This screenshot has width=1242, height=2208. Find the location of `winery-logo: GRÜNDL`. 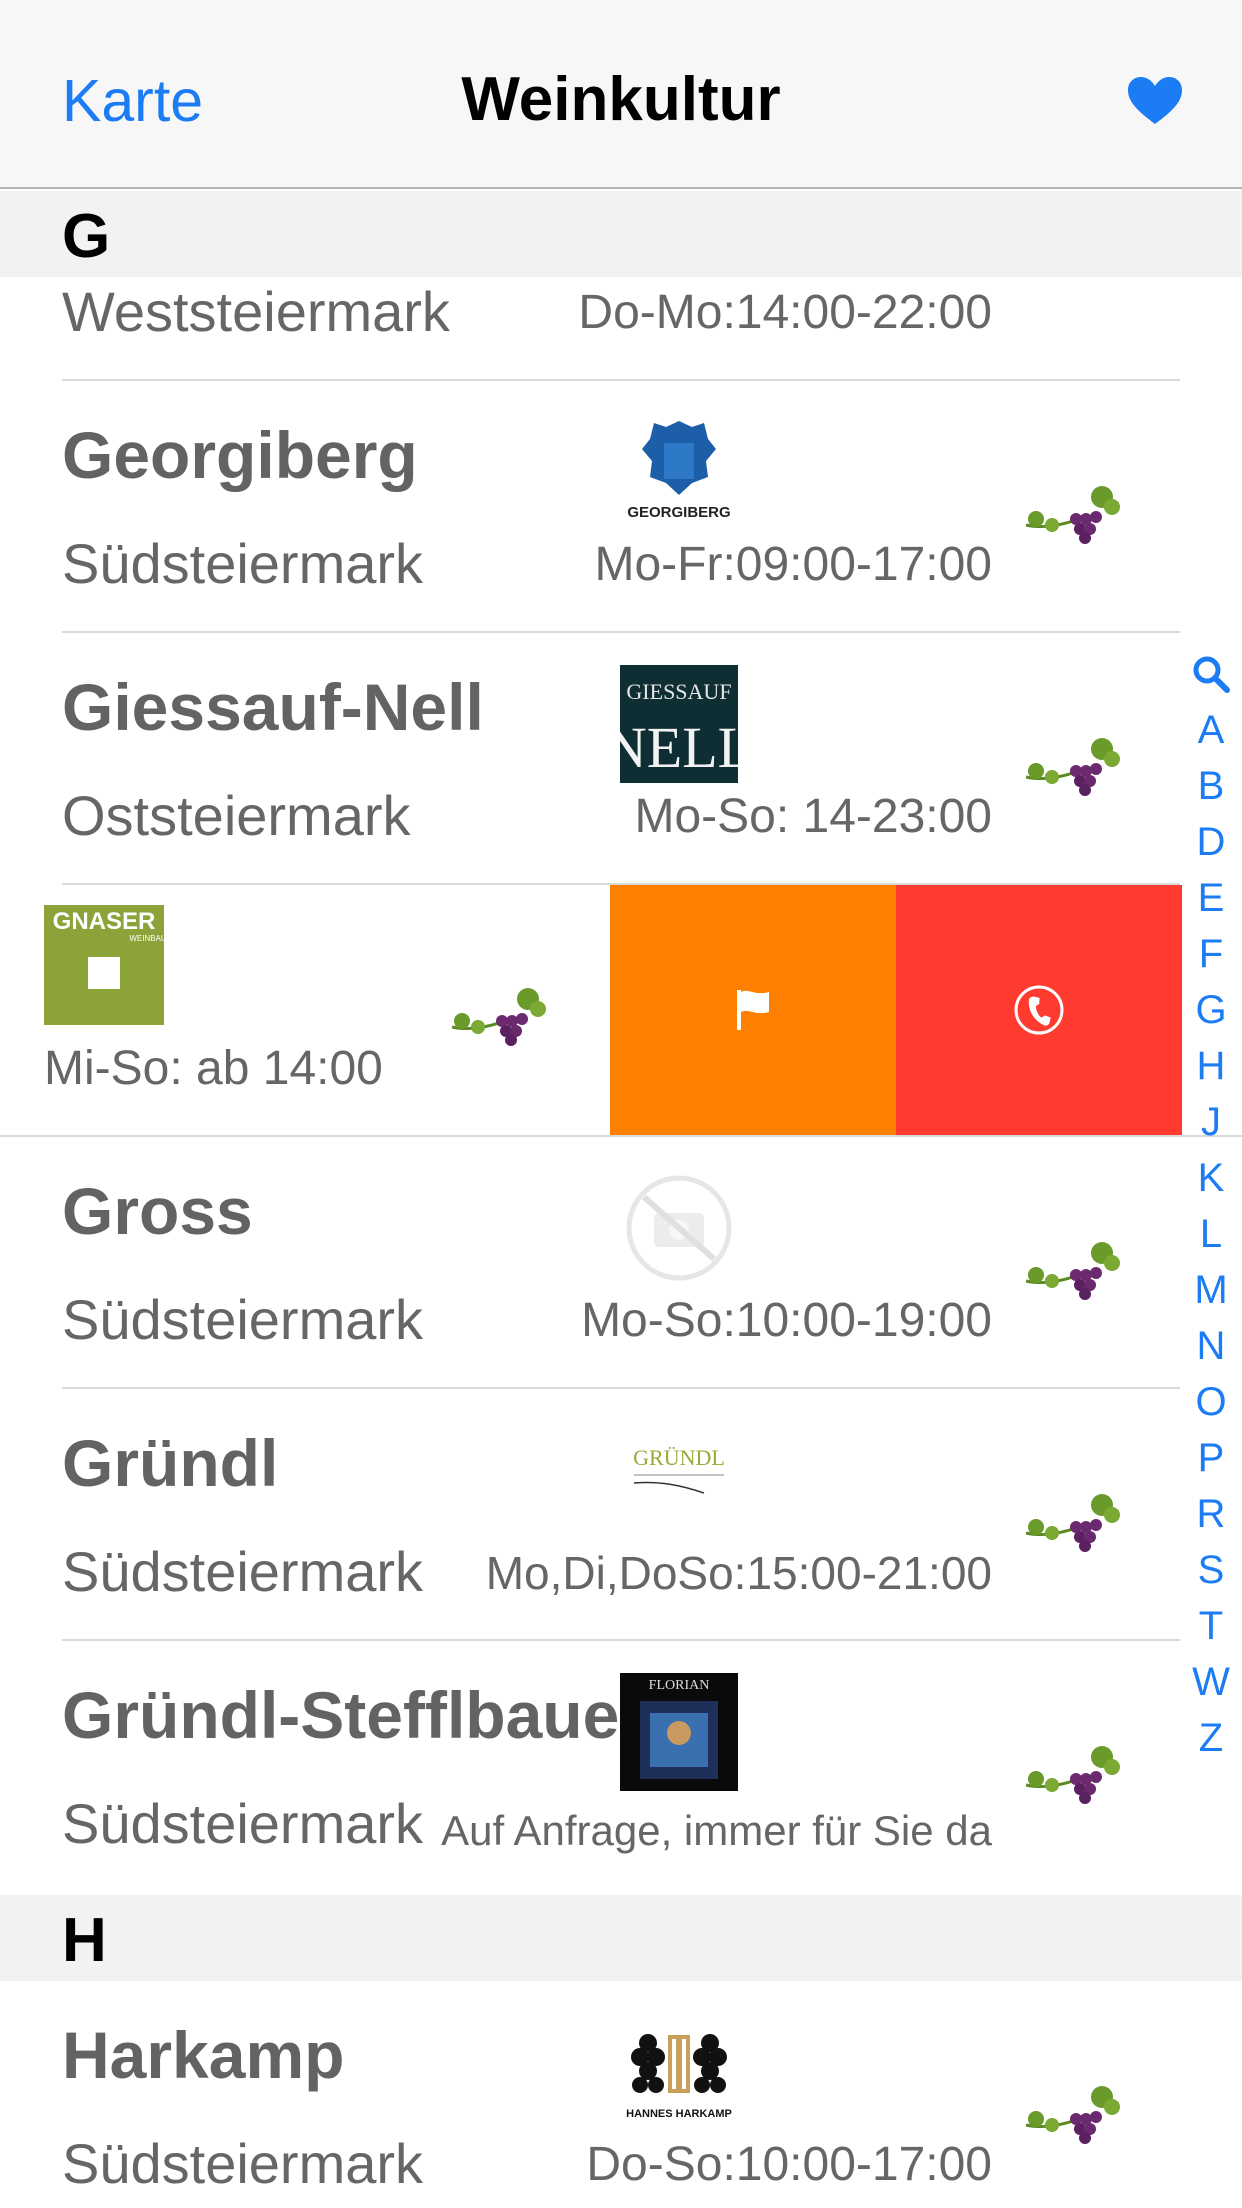

winery-logo: GRÜNDL is located at coordinates (679, 1469).